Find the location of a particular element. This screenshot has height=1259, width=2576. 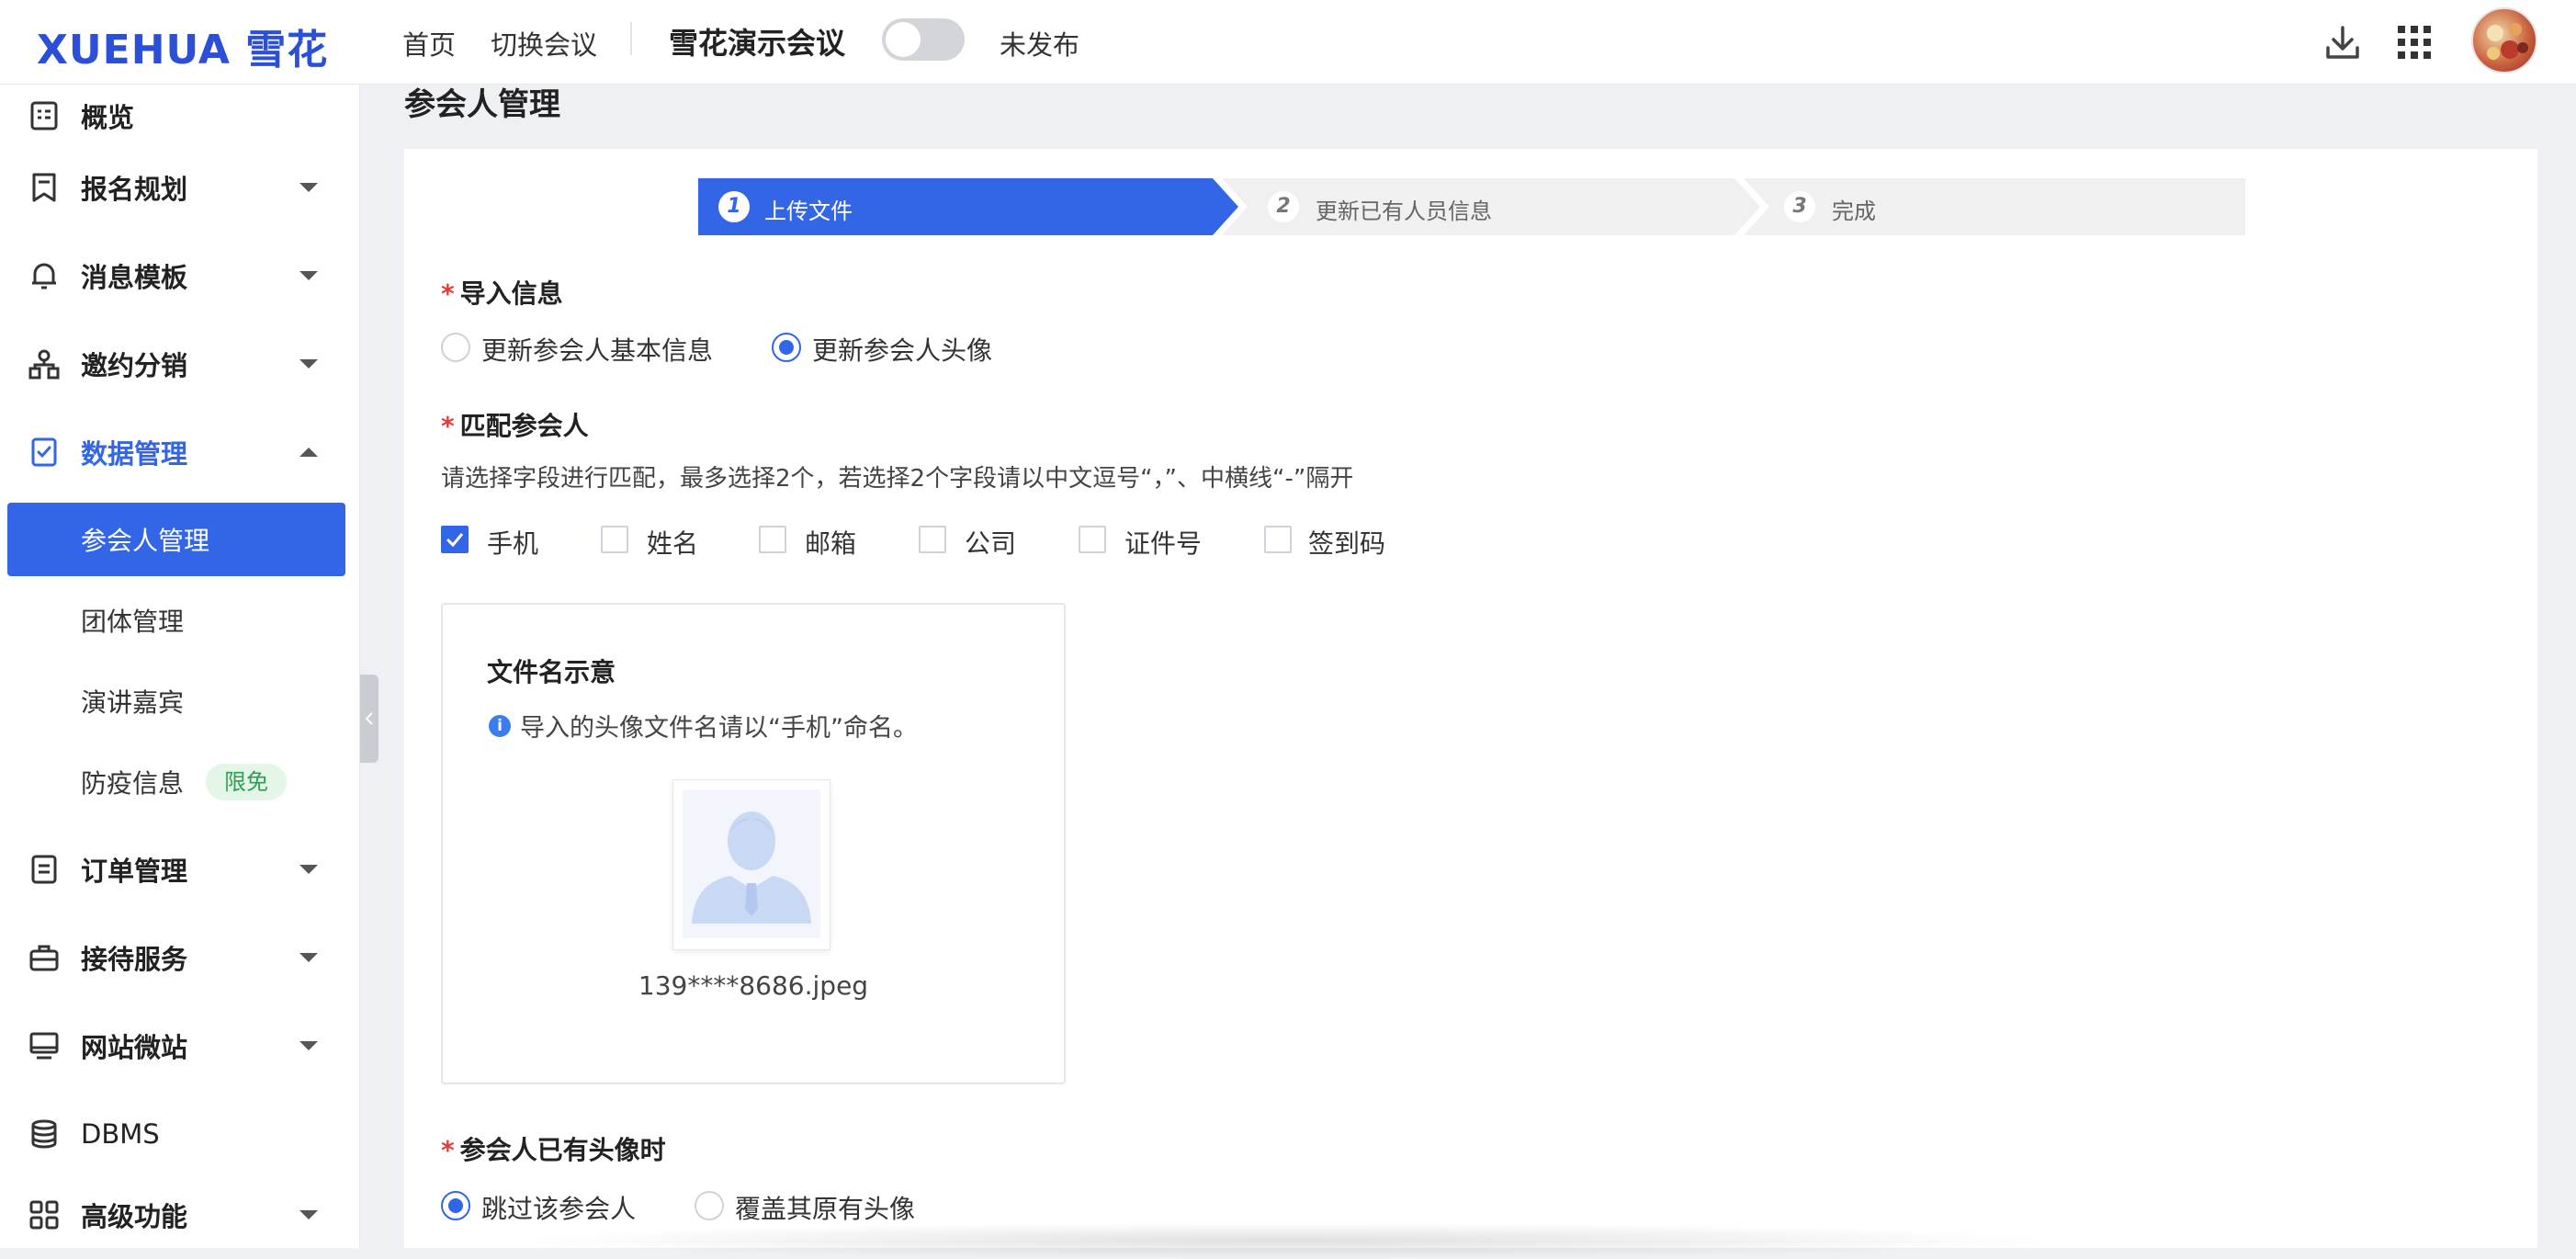

sidebar-collapse-handle is located at coordinates (369, 719).